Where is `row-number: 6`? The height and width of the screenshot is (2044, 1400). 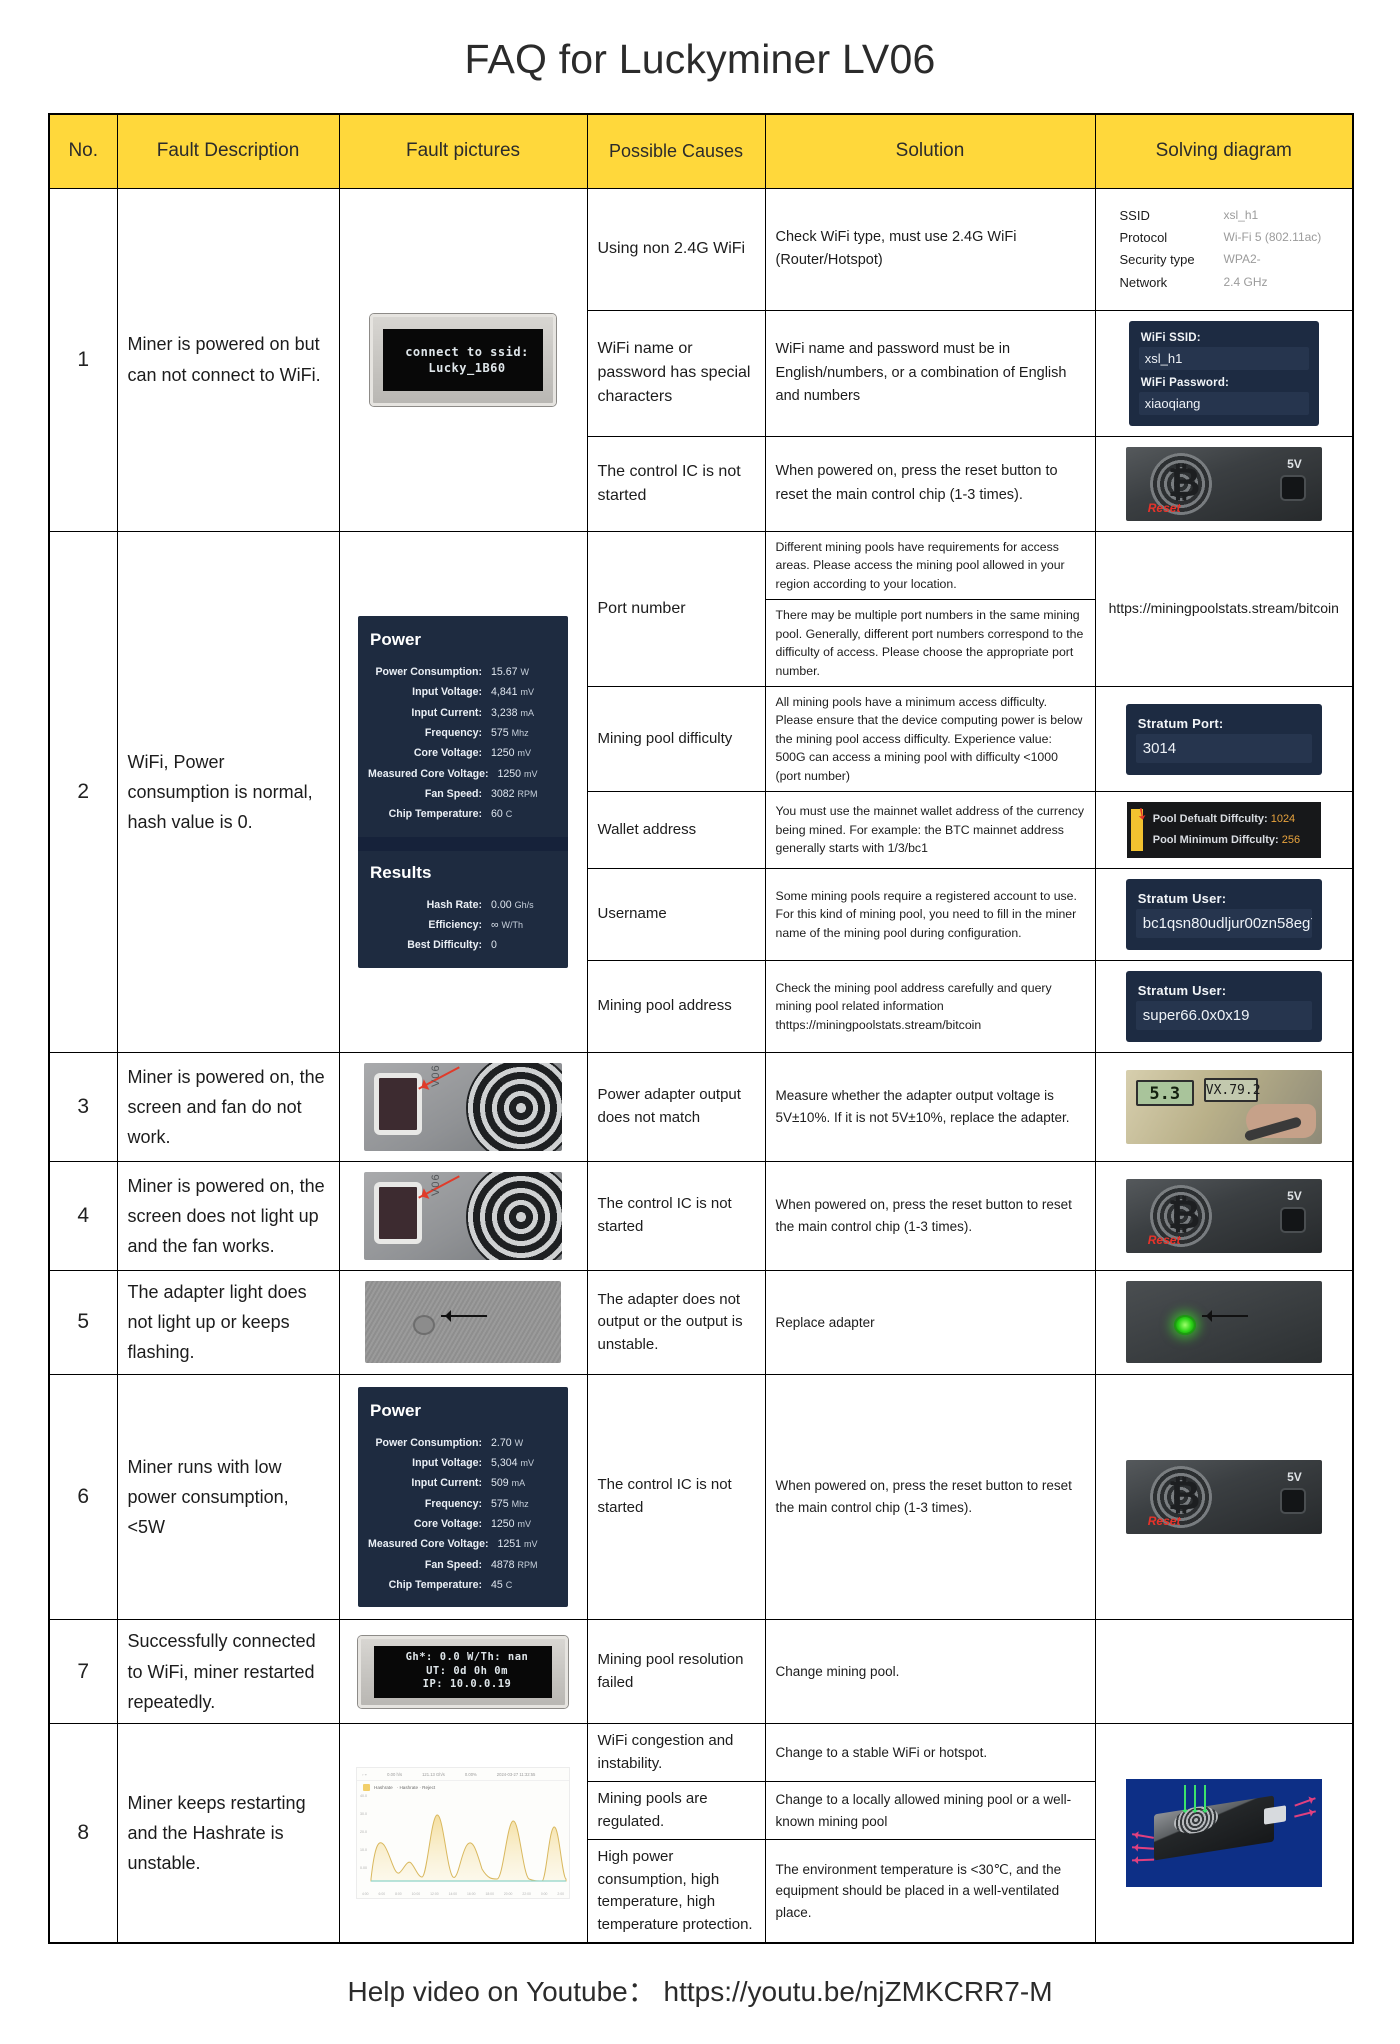
row-number: 6 is located at coordinates (83, 1497).